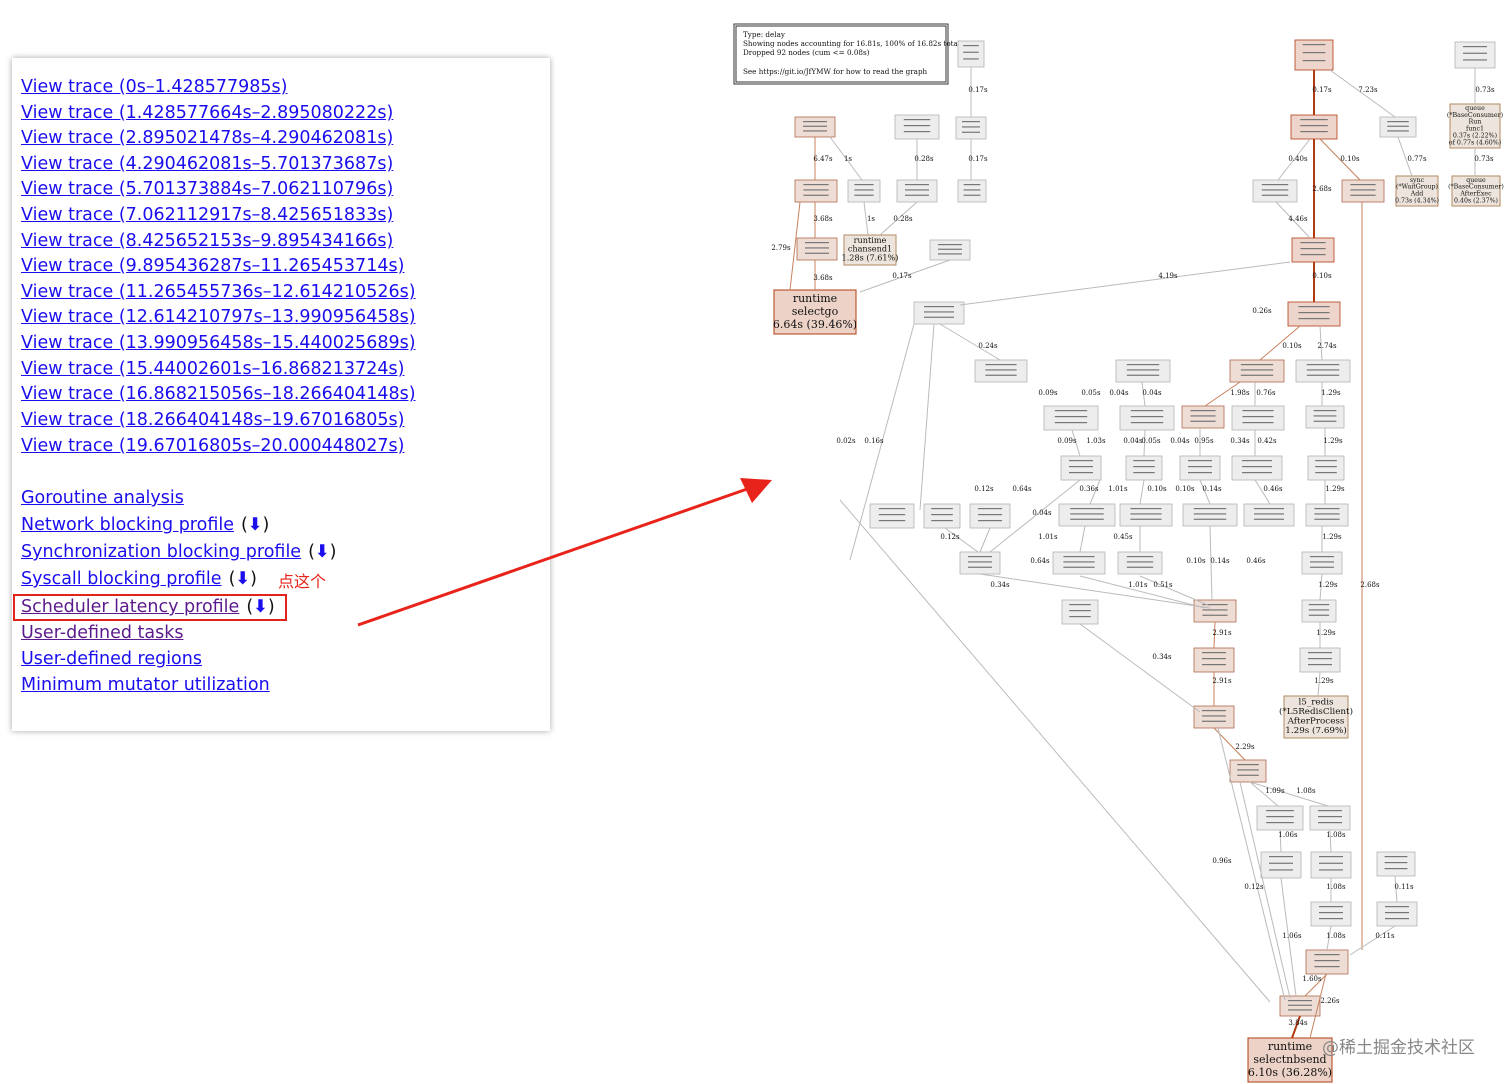 The height and width of the screenshot is (1084, 1512). I want to click on edge-label: 0.64s, so click(1022, 489).